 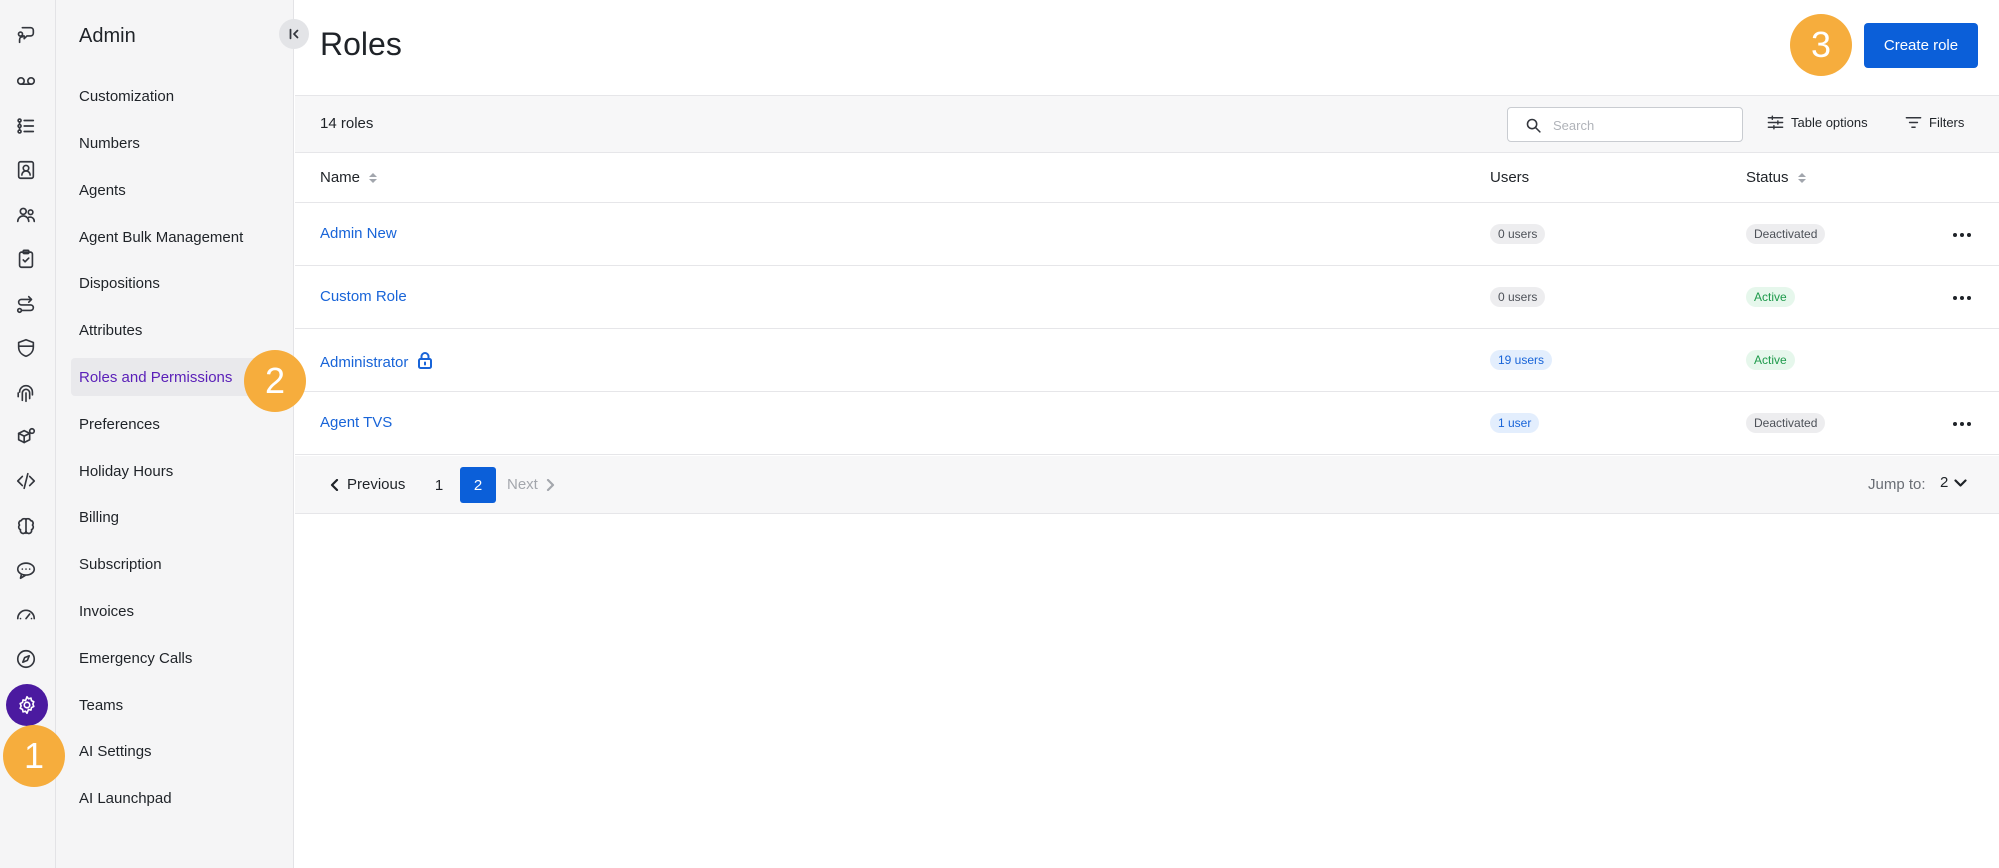 I want to click on sliders-icon, so click(x=1775, y=122).